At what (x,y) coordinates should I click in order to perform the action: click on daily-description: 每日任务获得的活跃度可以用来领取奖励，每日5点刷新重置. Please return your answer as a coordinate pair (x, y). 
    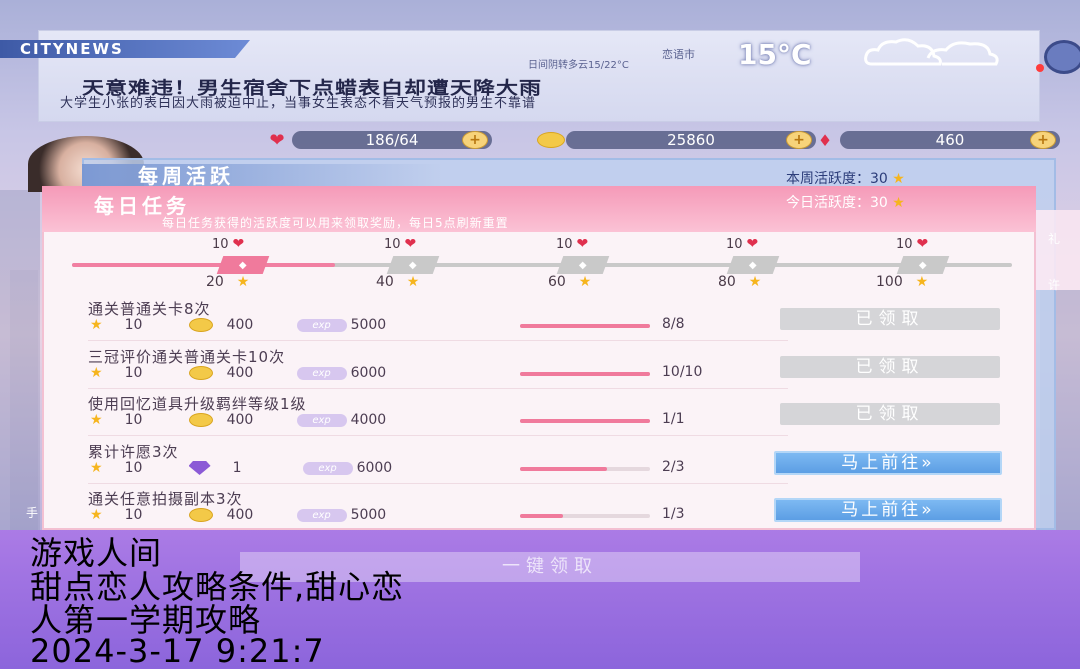
    Looking at the image, I should click on (335, 223).